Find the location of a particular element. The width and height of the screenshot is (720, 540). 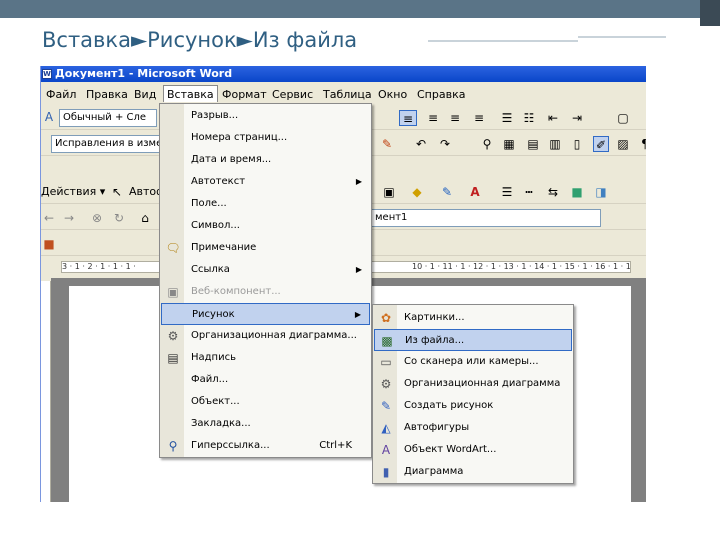

refresh-icon: ↻ is located at coordinates (119, 218).